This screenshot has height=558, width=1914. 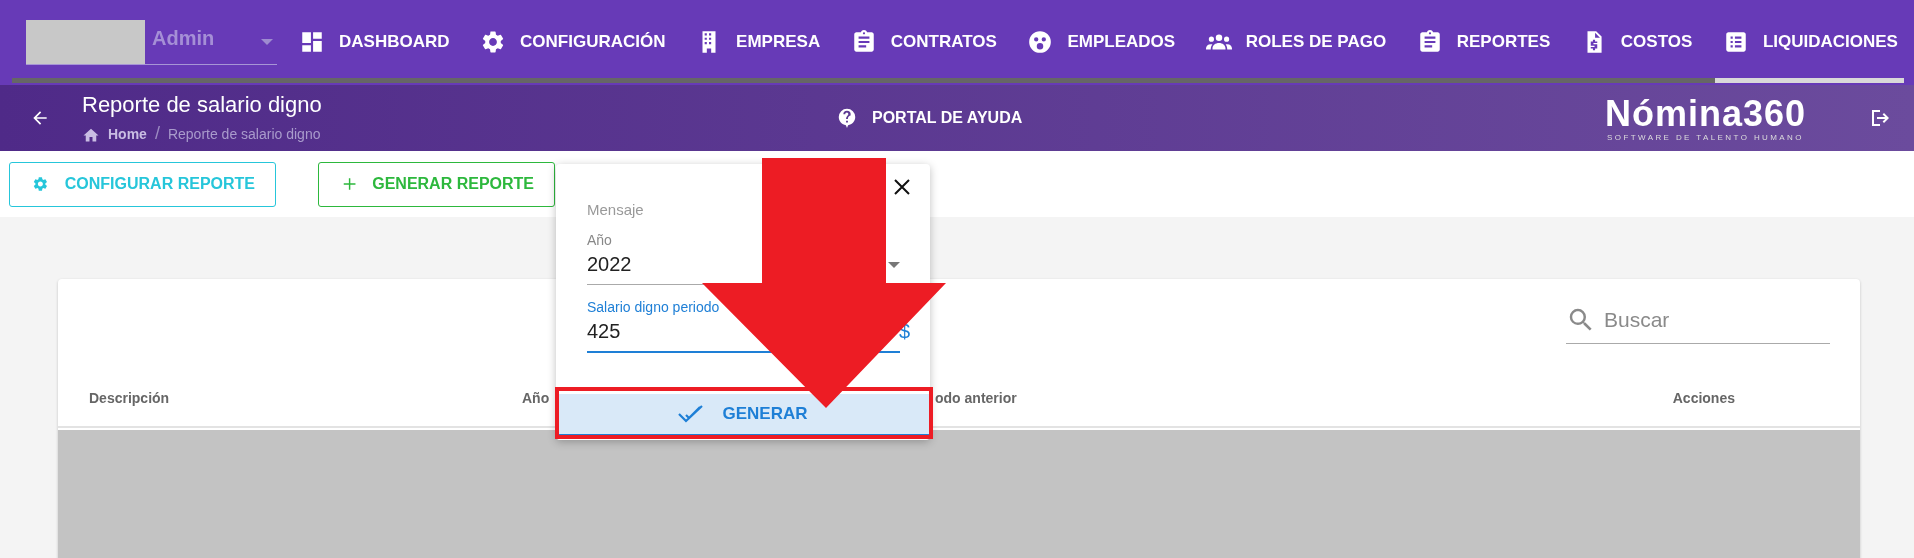 What do you see at coordinates (536, 398) in the screenshot?
I see `column-header: Año` at bounding box center [536, 398].